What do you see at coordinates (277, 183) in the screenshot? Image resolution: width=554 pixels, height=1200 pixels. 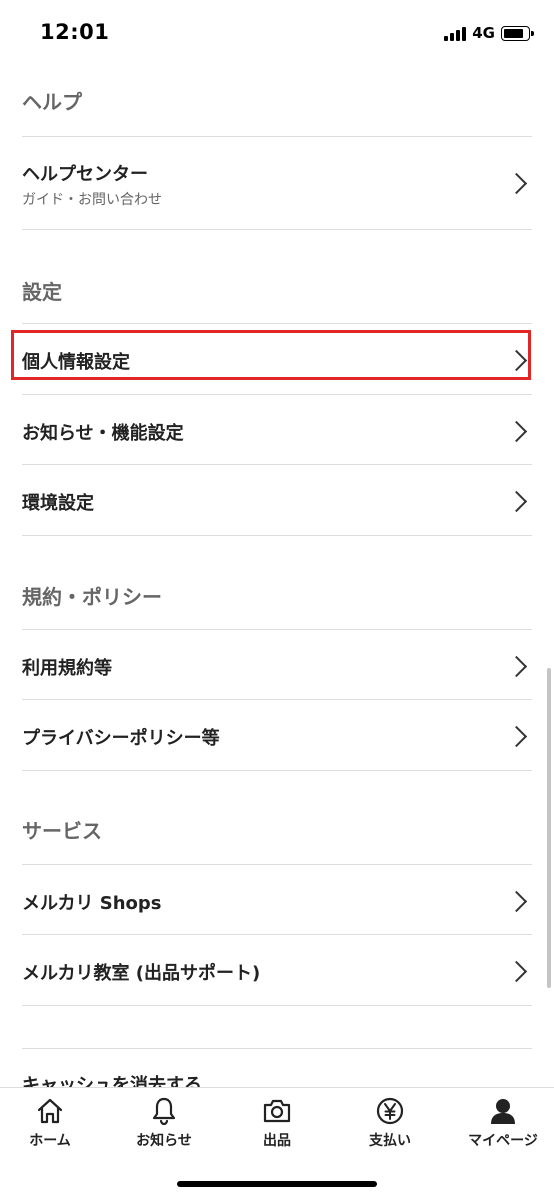 I see `help-center-row: ヘルプセンター ガイド・お問い合わせ` at bounding box center [277, 183].